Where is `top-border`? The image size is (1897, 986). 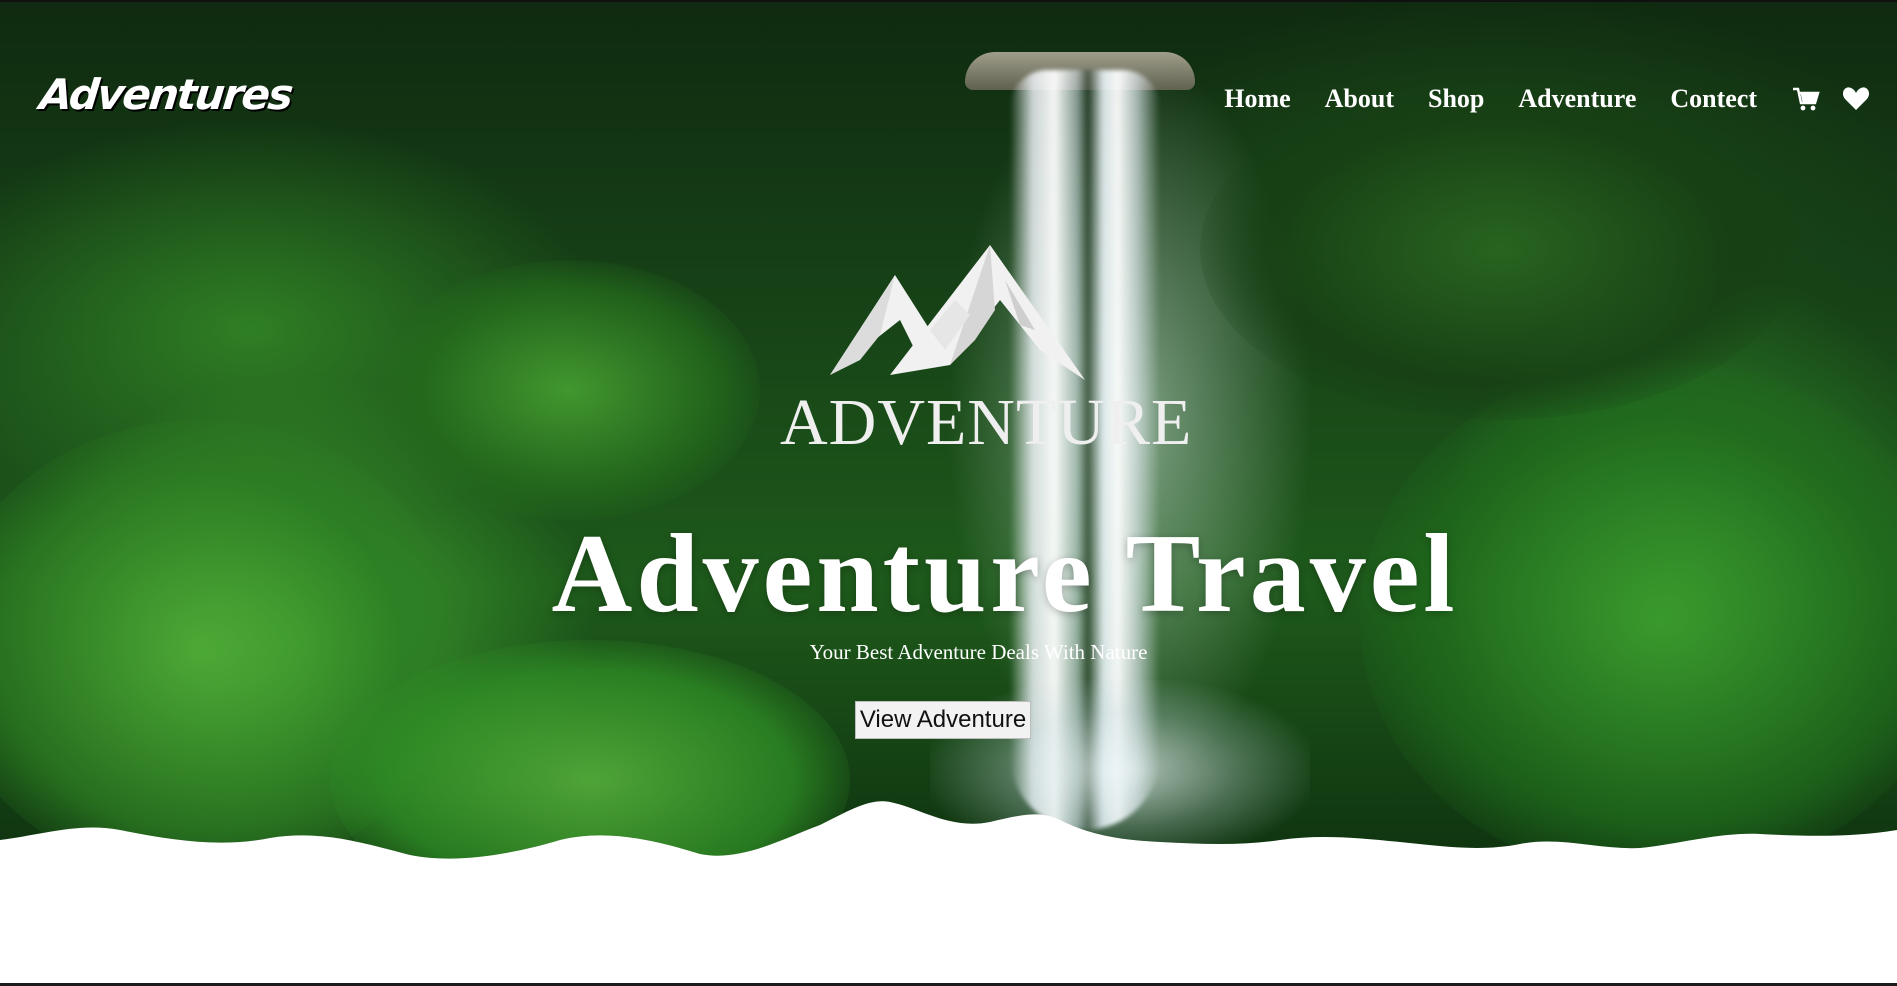 top-border is located at coordinates (948, 1).